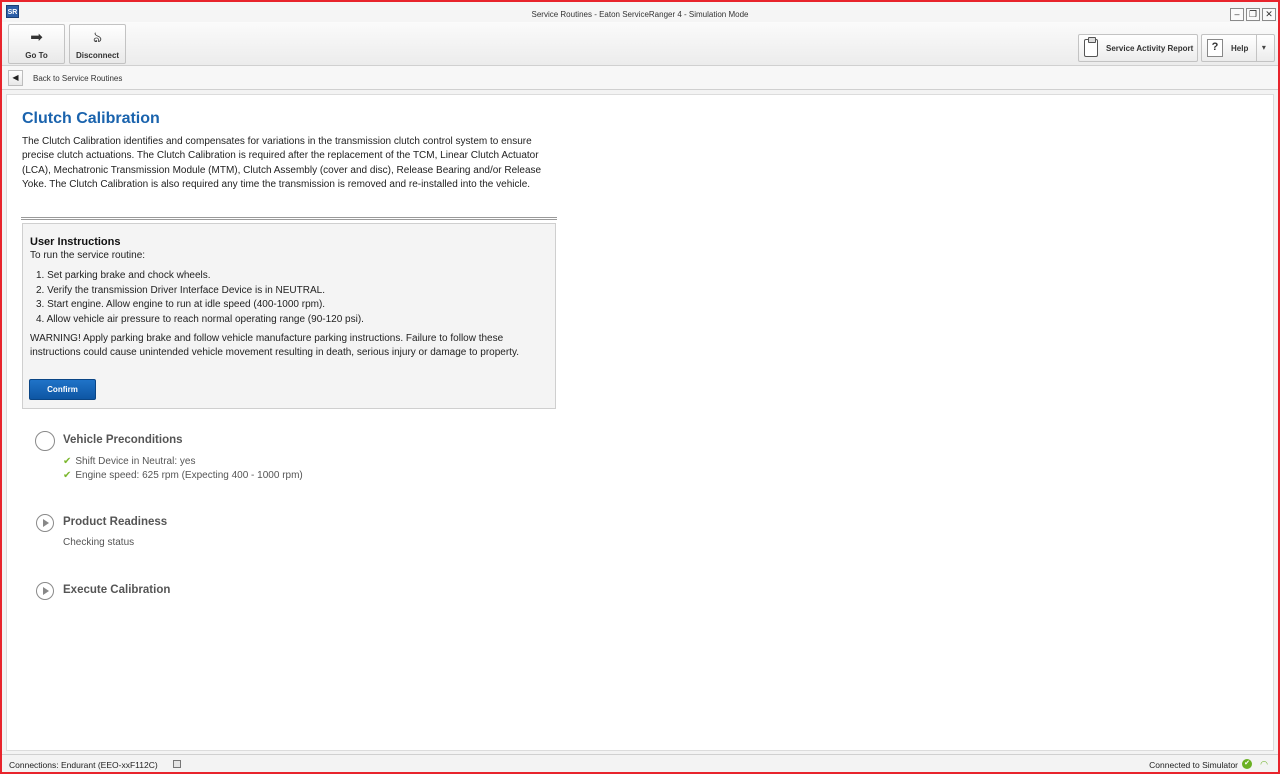  What do you see at coordinates (1263, 48) in the screenshot?
I see `chevron-down-icon: ▾` at bounding box center [1263, 48].